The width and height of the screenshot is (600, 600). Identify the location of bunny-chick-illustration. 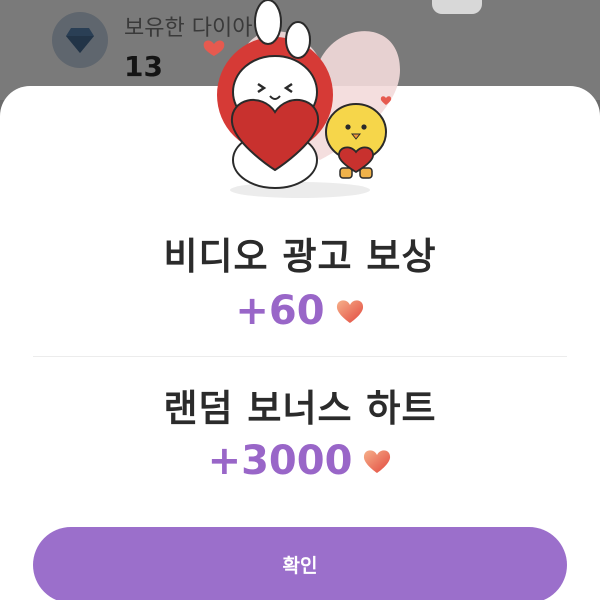
(301, 99).